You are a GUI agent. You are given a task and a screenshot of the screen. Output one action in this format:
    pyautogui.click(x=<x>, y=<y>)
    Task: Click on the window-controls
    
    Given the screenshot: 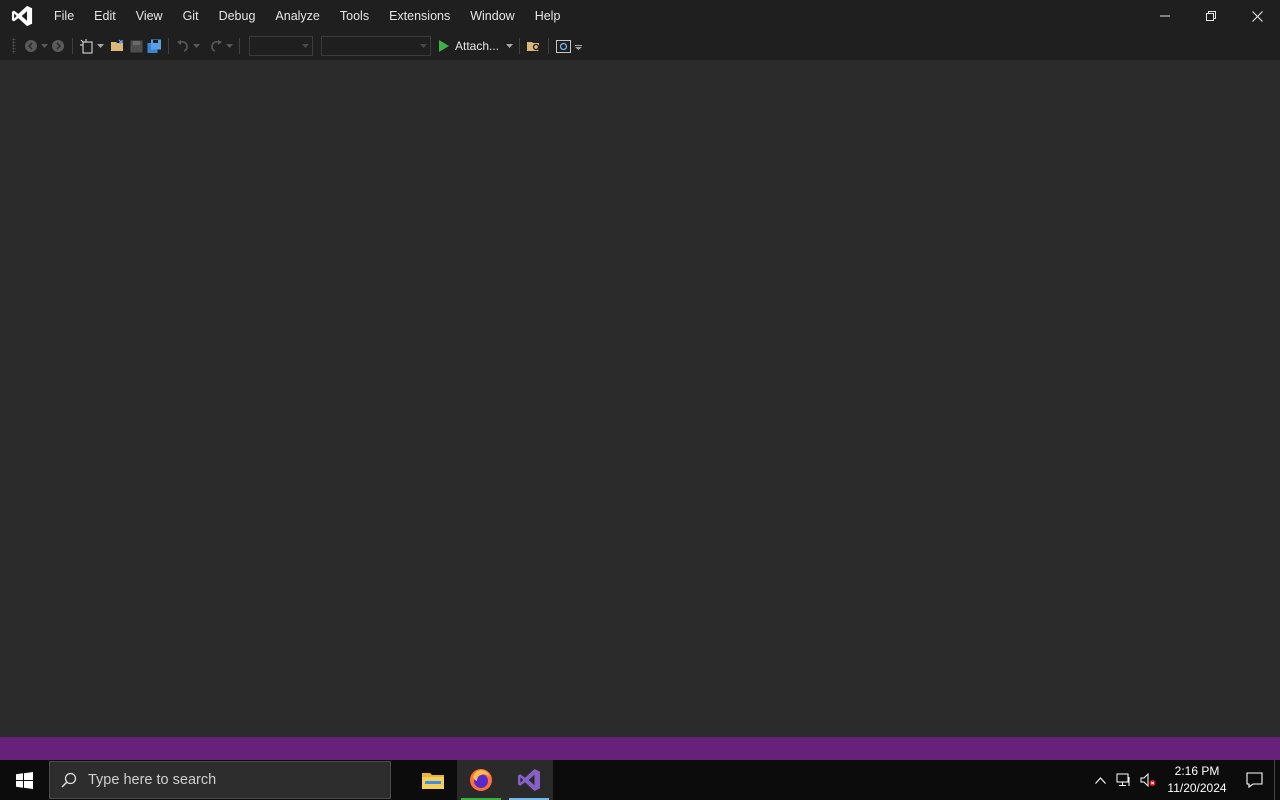 What is the action you would take?
    pyautogui.click(x=1211, y=16)
    